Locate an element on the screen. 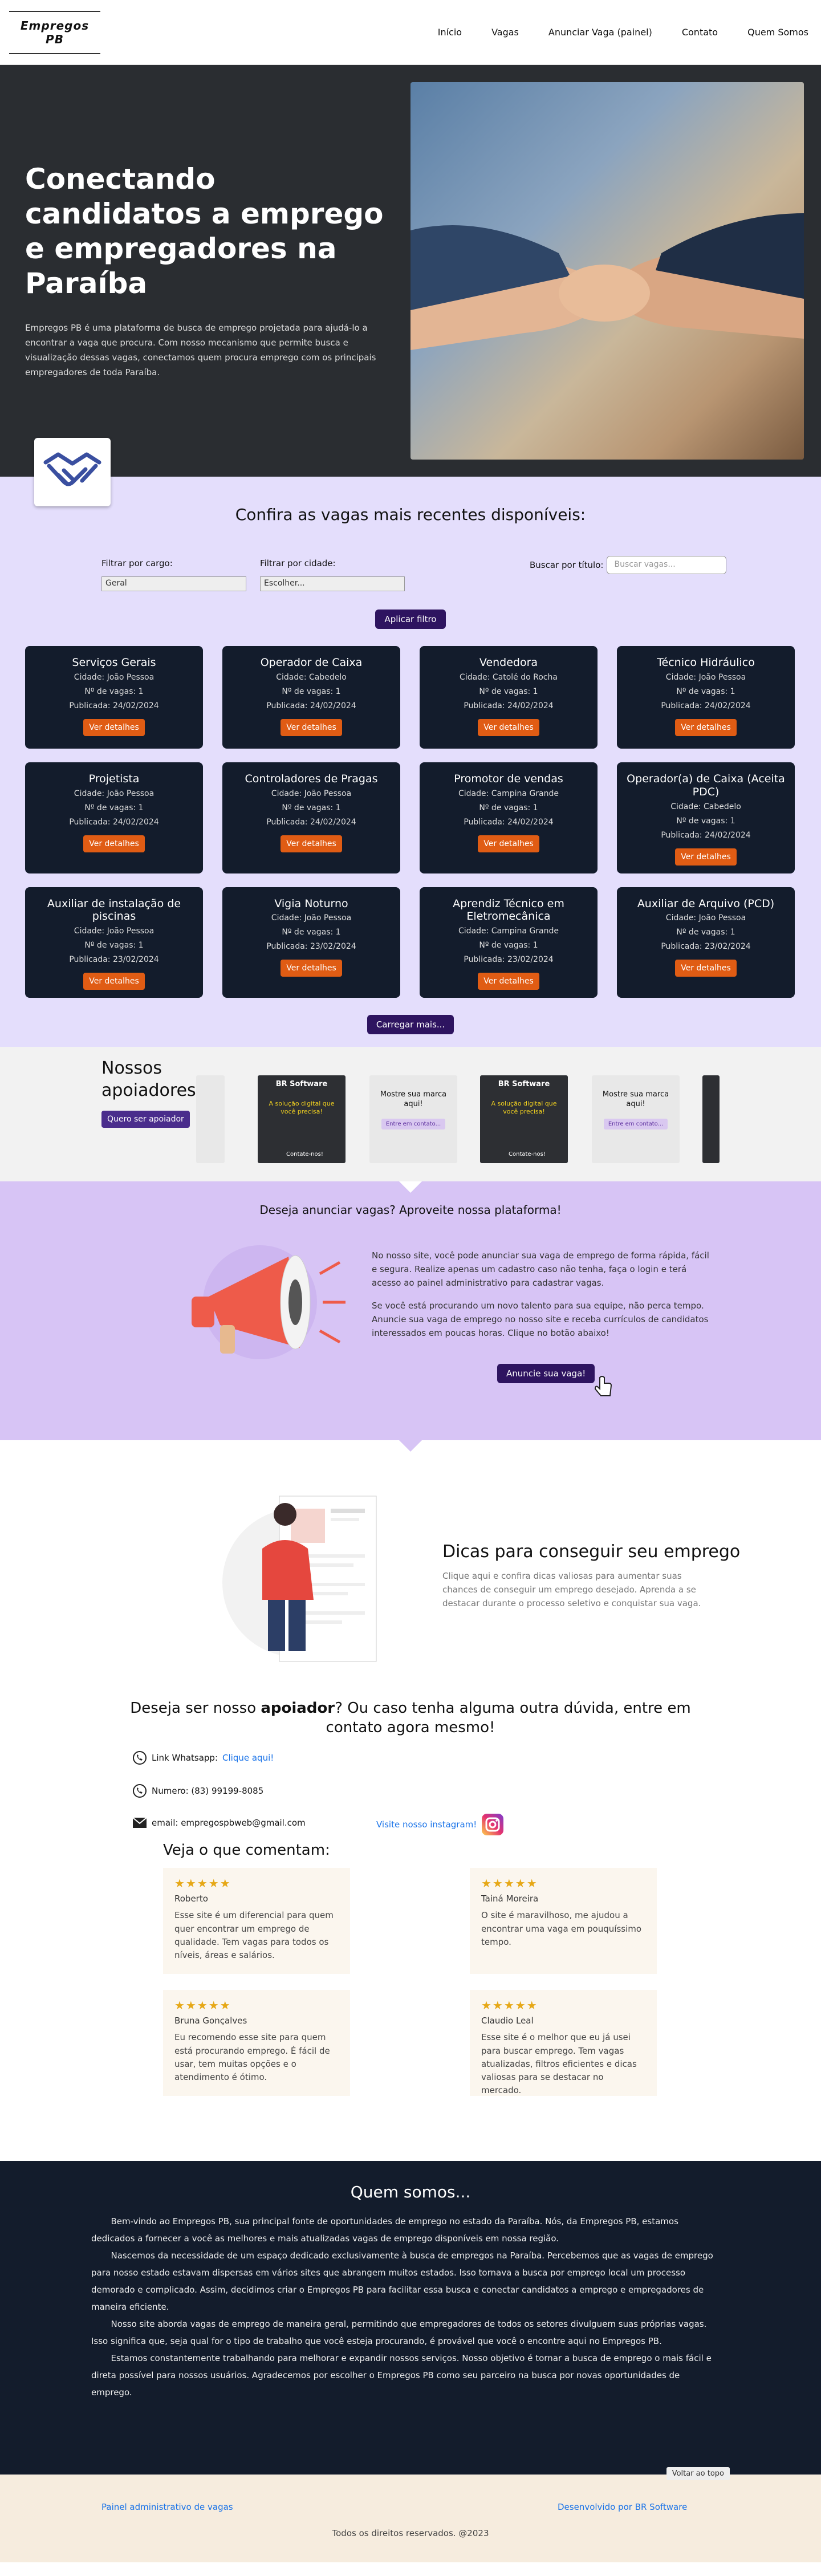 Image resolution: width=821 pixels, height=2576 pixels. advertise-button: Anuncie sua vaga! is located at coordinates (546, 1374).